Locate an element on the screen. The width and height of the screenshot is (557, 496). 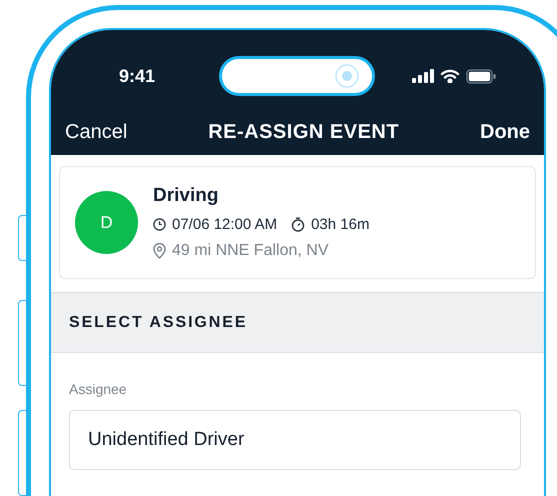
camera-icon is located at coordinates (347, 76).